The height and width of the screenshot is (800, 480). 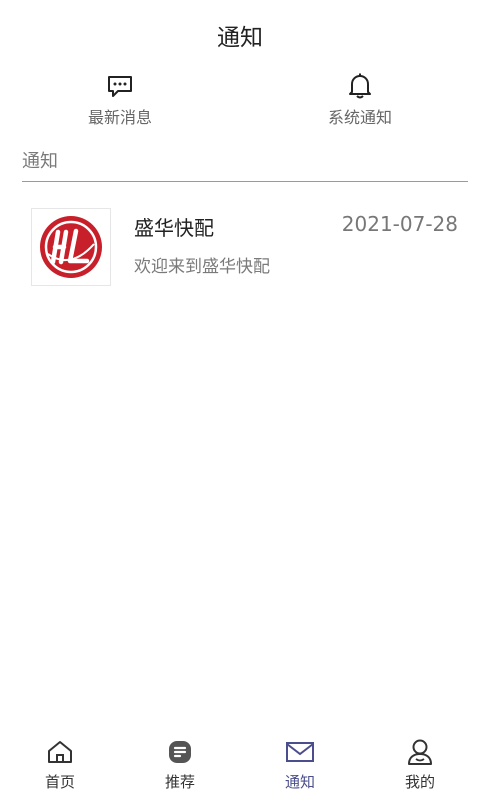 What do you see at coordinates (419, 782) in the screenshot?
I see `tab-mine-label: 我的` at bounding box center [419, 782].